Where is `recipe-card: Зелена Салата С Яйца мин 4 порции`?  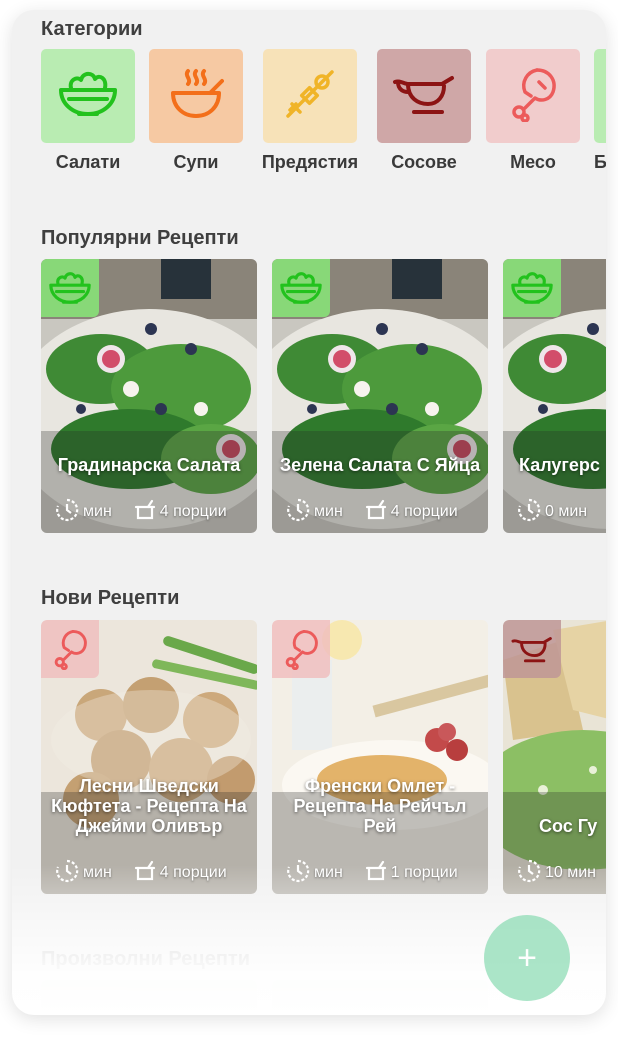
recipe-card: Зелена Салата С Яйца мин 4 порции is located at coordinates (380, 396).